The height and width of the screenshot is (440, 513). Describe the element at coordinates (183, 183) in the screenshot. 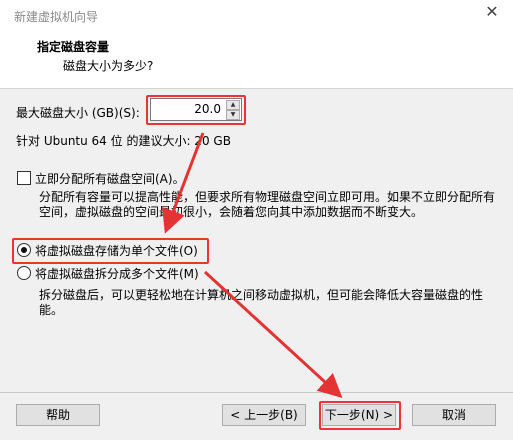

I see `arrow-to-single-file` at that location.